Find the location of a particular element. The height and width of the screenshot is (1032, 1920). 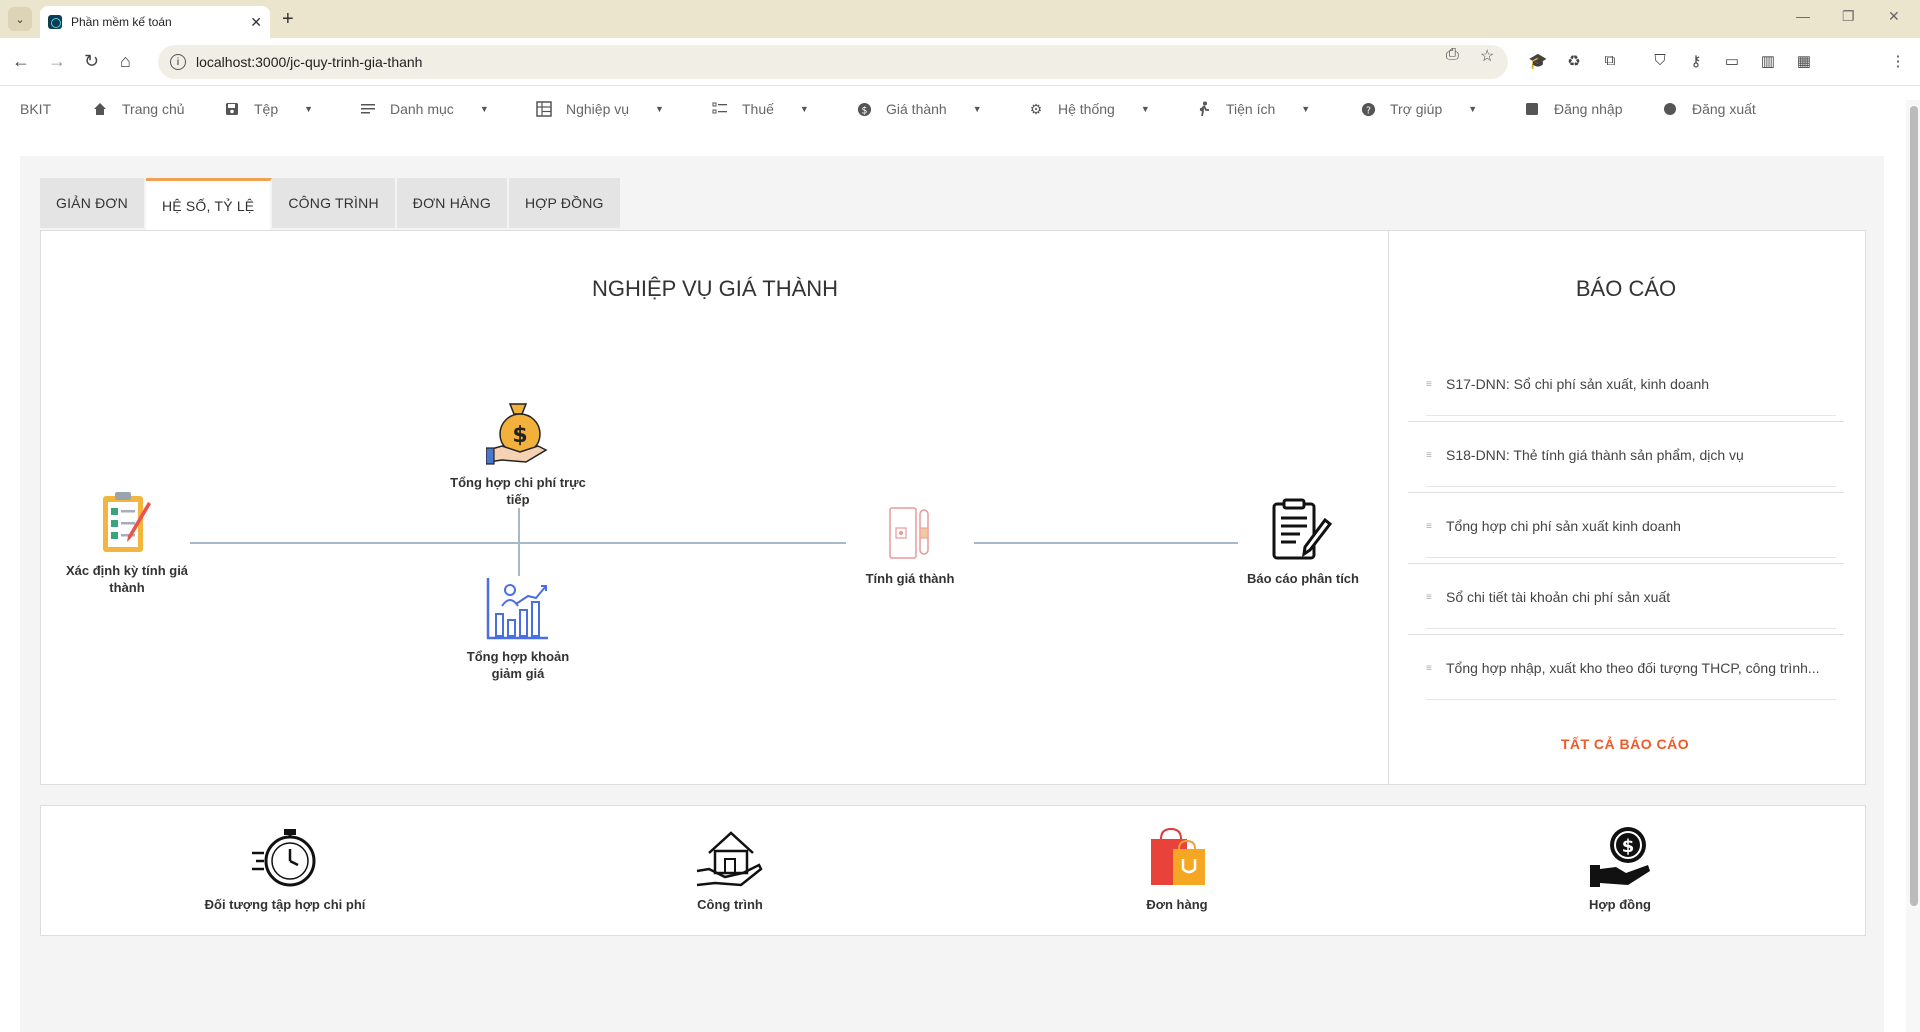

report-item: ≡ Sổ chi tiết tài khoản chi phí sản xuất is located at coordinates (1631, 597).